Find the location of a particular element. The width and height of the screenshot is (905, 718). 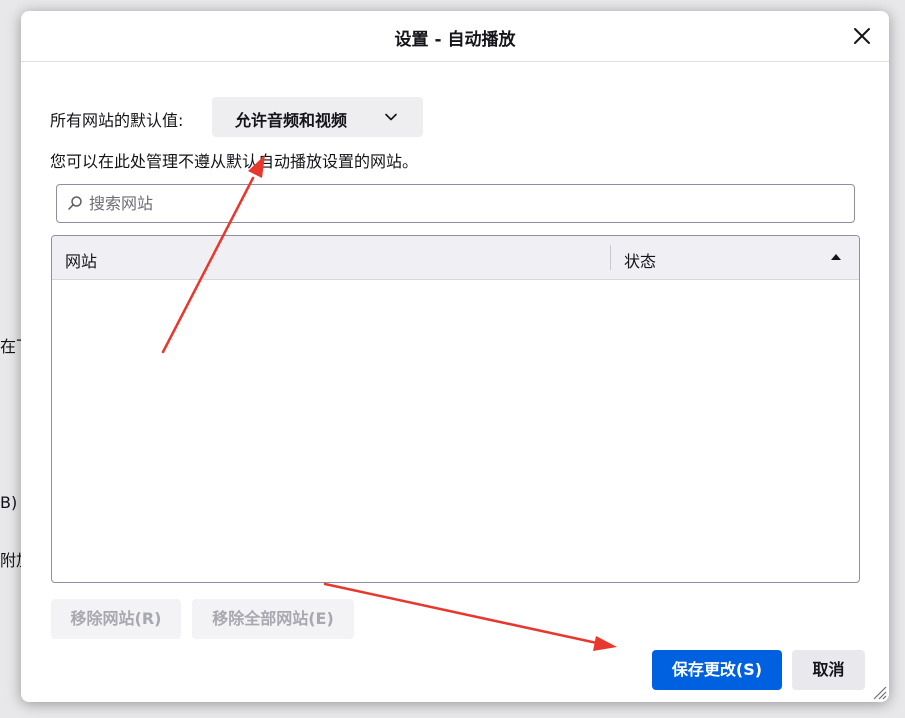

dialog-header: 设置 - 自动播放 is located at coordinates (455, 36).